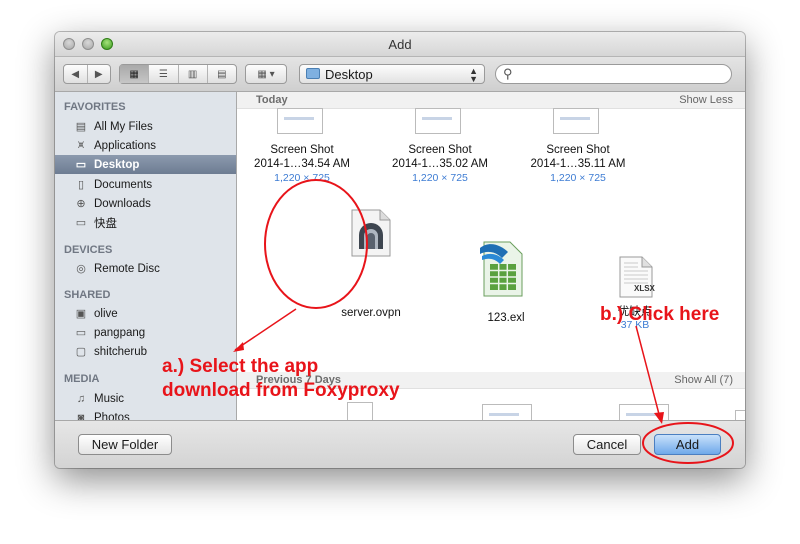 The height and width of the screenshot is (544, 800). Describe the element at coordinates (316, 244) in the screenshot. I see `highlight-circle-server-ovpn` at that location.